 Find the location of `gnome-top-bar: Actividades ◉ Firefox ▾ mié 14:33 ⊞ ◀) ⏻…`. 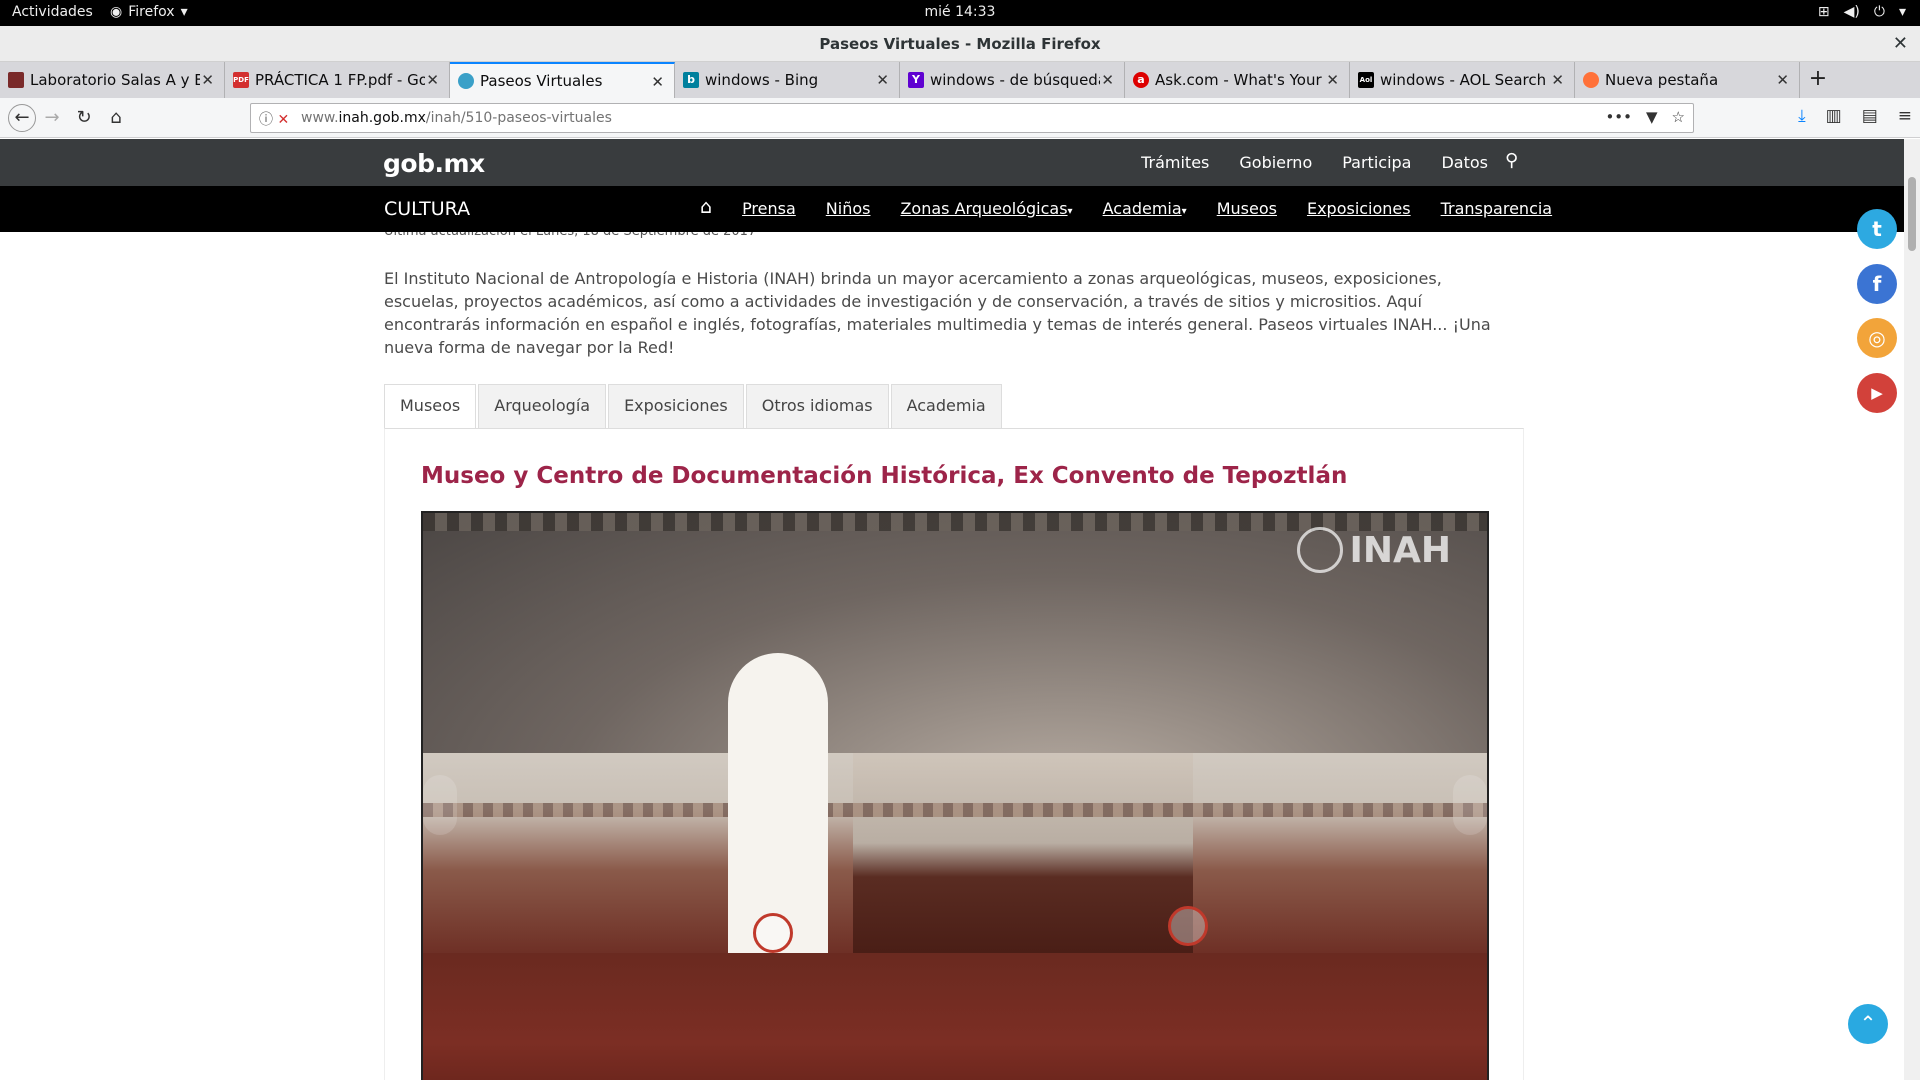

gnome-top-bar: Actividades ◉ Firefox ▾ mié 14:33 ⊞ ◀) ⏻… is located at coordinates (960, 13).